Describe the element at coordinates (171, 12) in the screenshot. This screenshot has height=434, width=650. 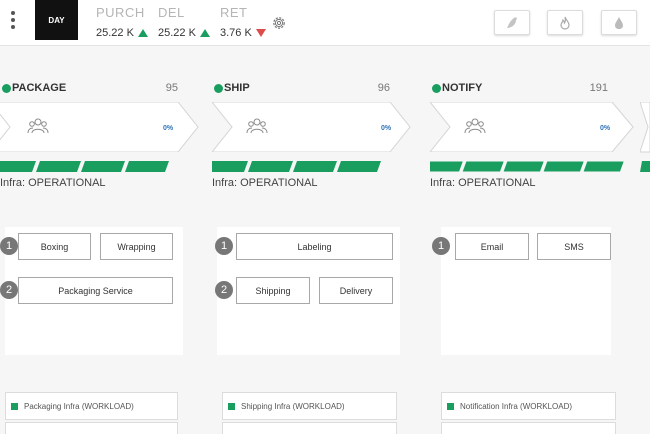
I see `metric-label: DEL` at that location.